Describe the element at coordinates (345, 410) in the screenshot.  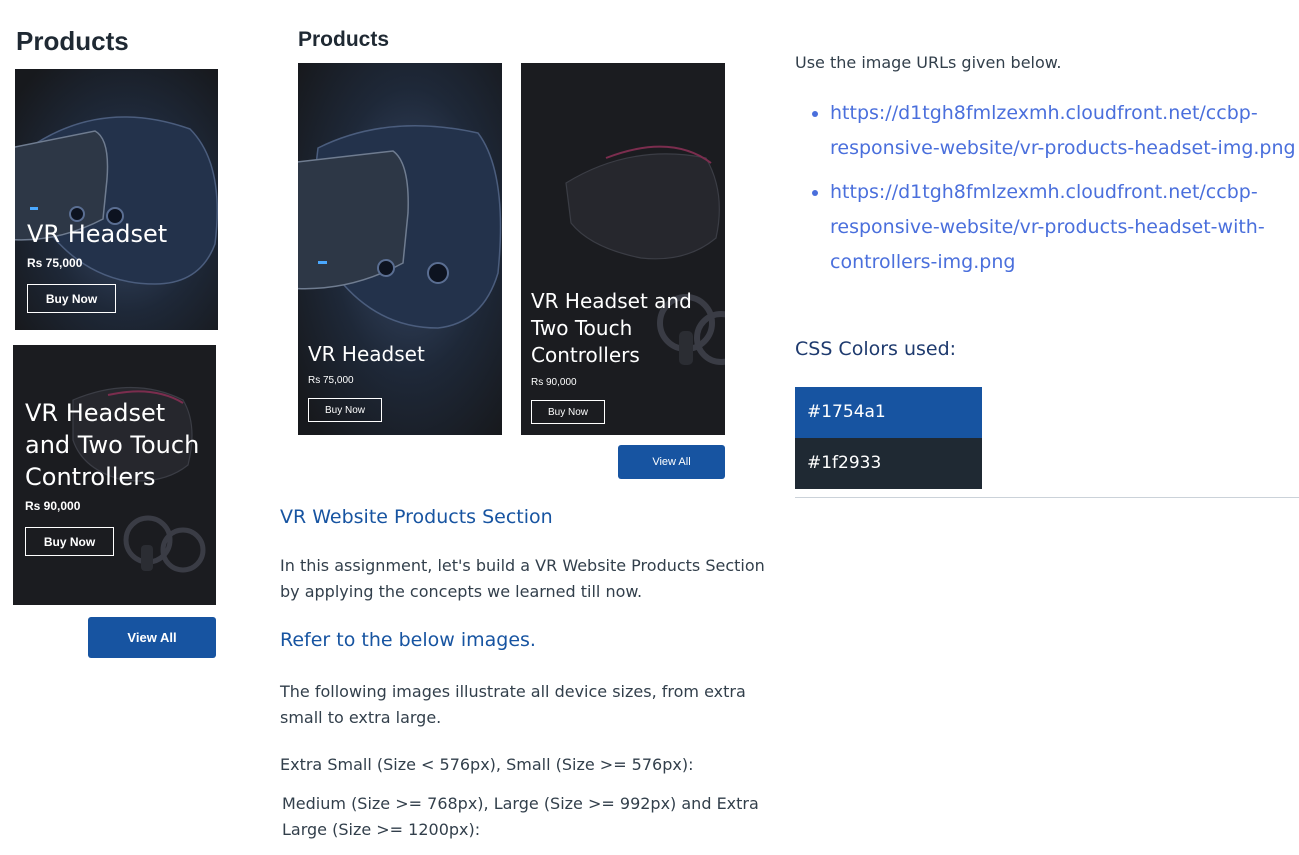
I see `middle-card-headset-buy-button: Buy Now` at that location.